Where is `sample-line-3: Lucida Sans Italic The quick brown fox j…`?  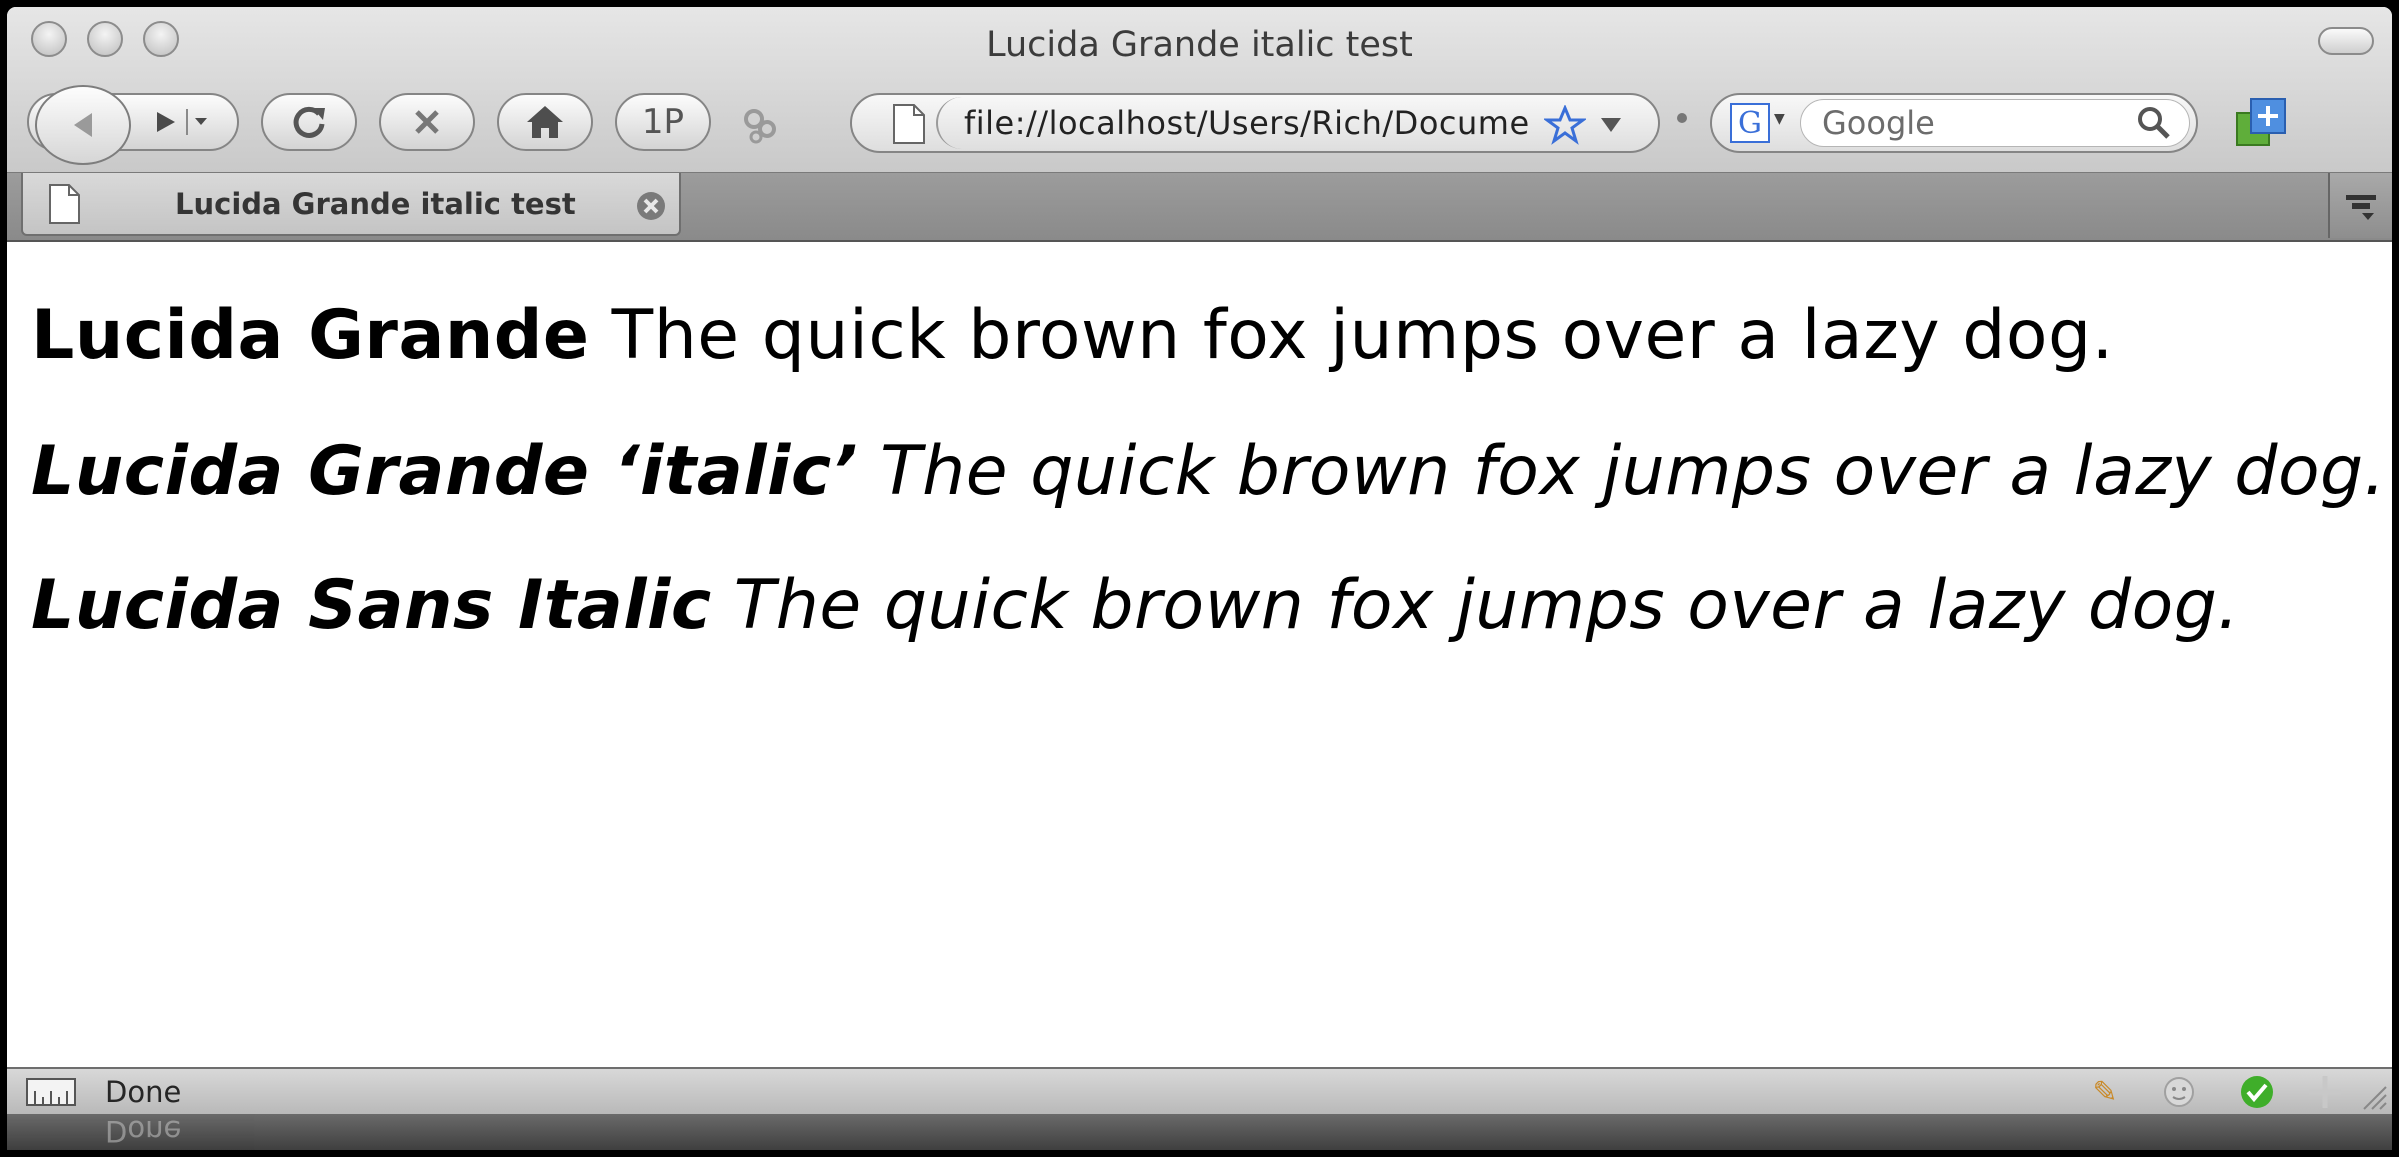 sample-line-3: Lucida Sans Italic The quick brown fox j… is located at coordinates (1135, 605).